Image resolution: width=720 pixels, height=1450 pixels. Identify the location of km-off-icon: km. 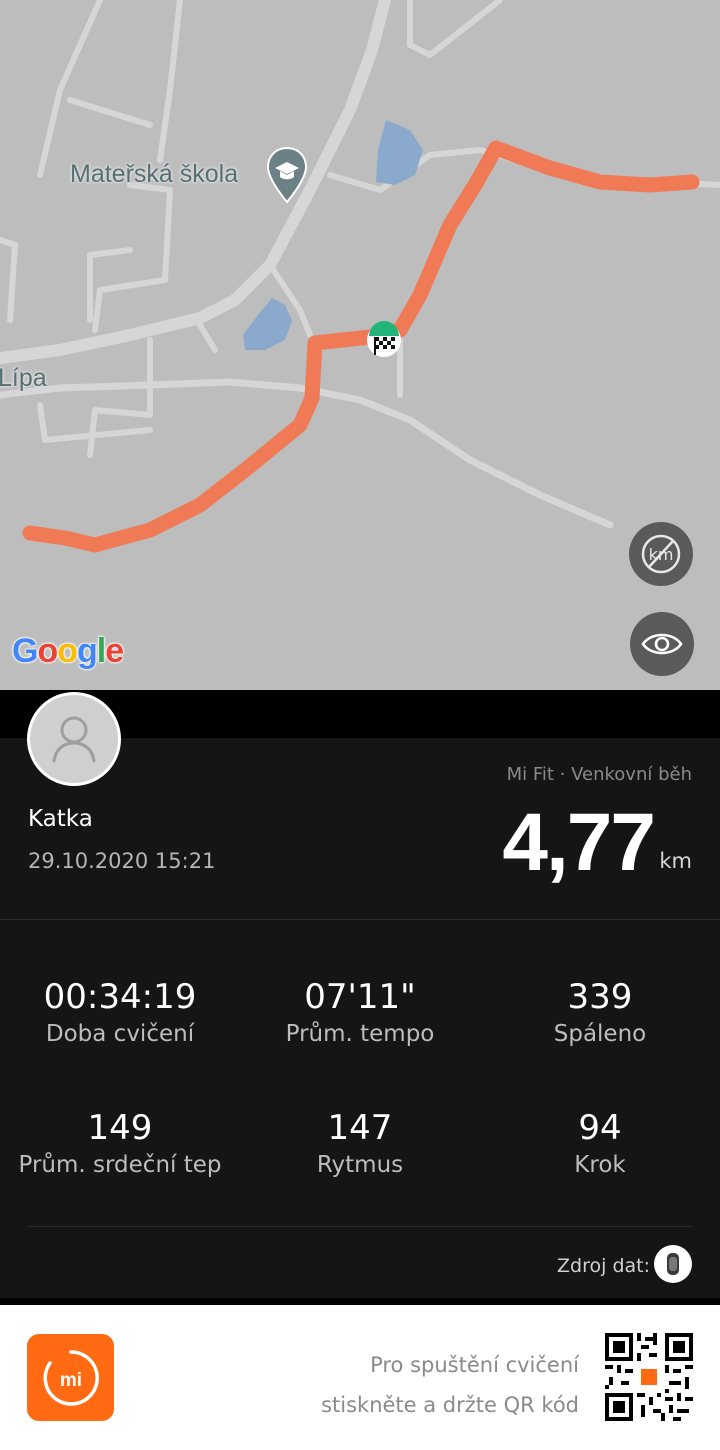
(661, 554).